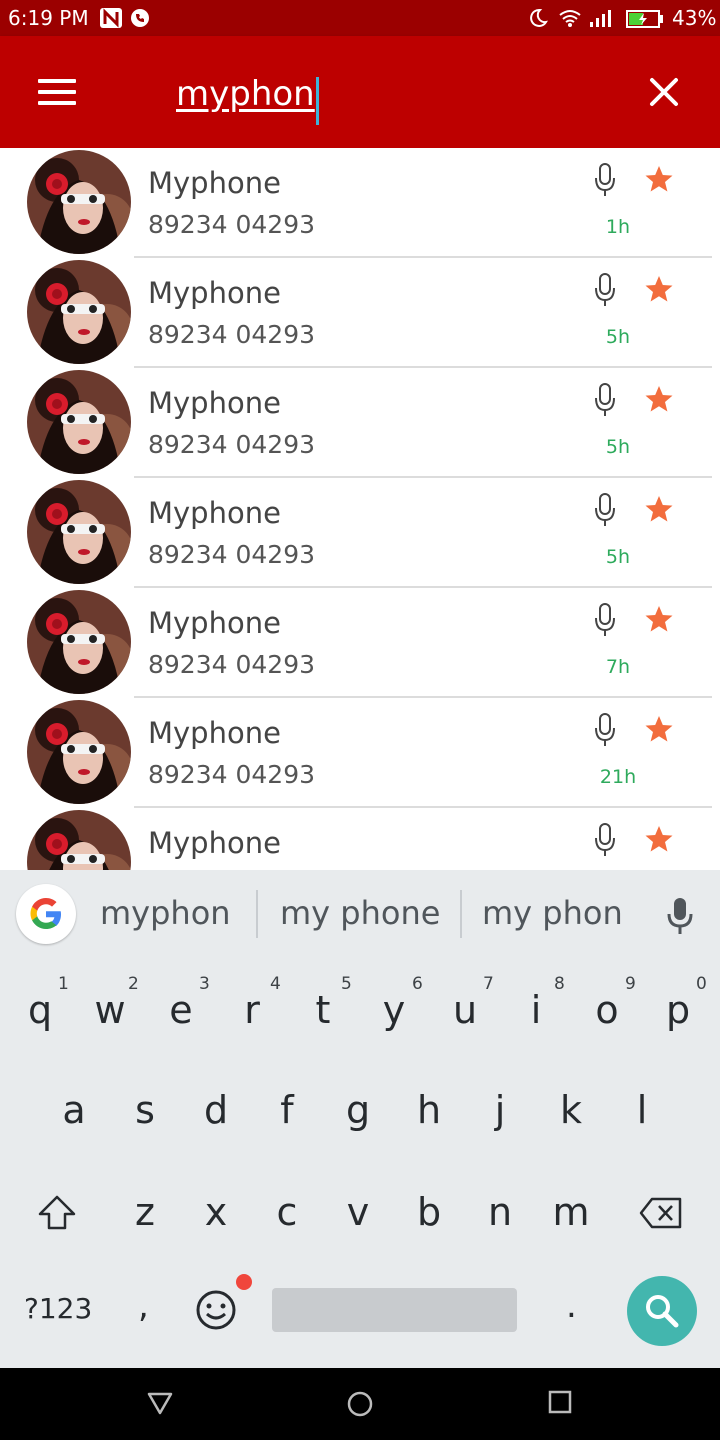 This screenshot has width=720, height=1440. I want to click on suggestion-1: myphon, so click(165, 913).